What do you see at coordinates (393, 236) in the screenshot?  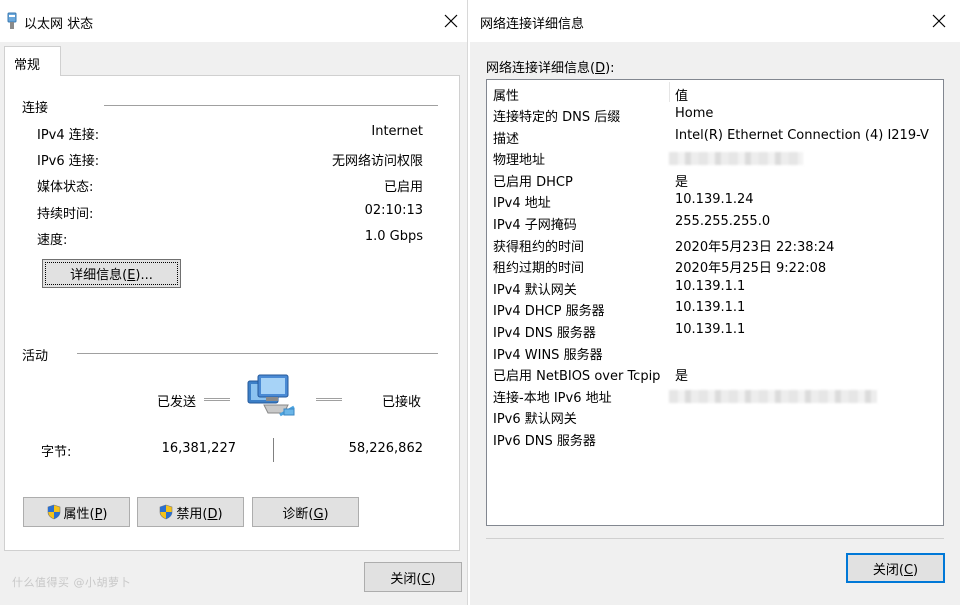 I see `speed-value: 1.0 Gbps` at bounding box center [393, 236].